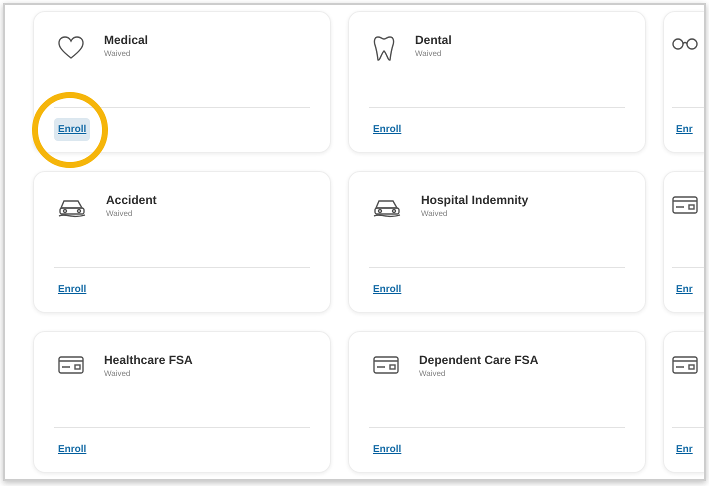 The image size is (709, 486). I want to click on benefit-title: Hospital Indemnity, so click(474, 200).